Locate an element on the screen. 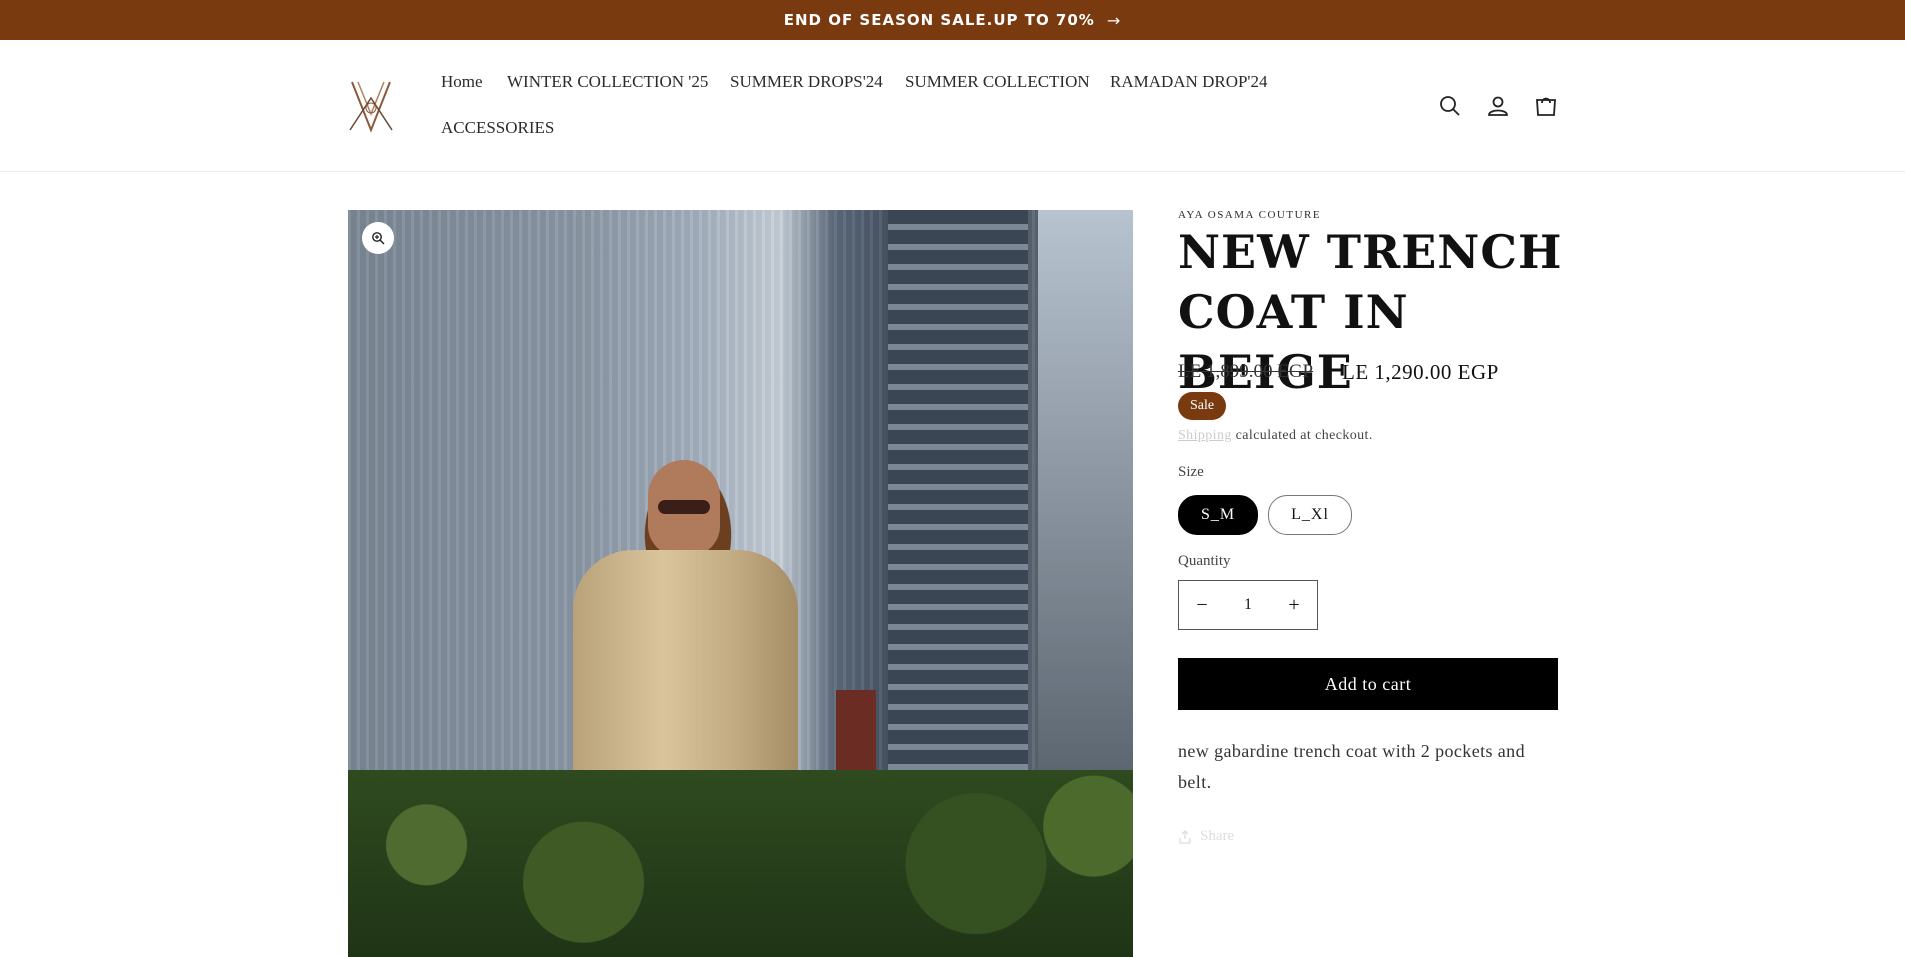  share-button: Share is located at coordinates (1206, 836).